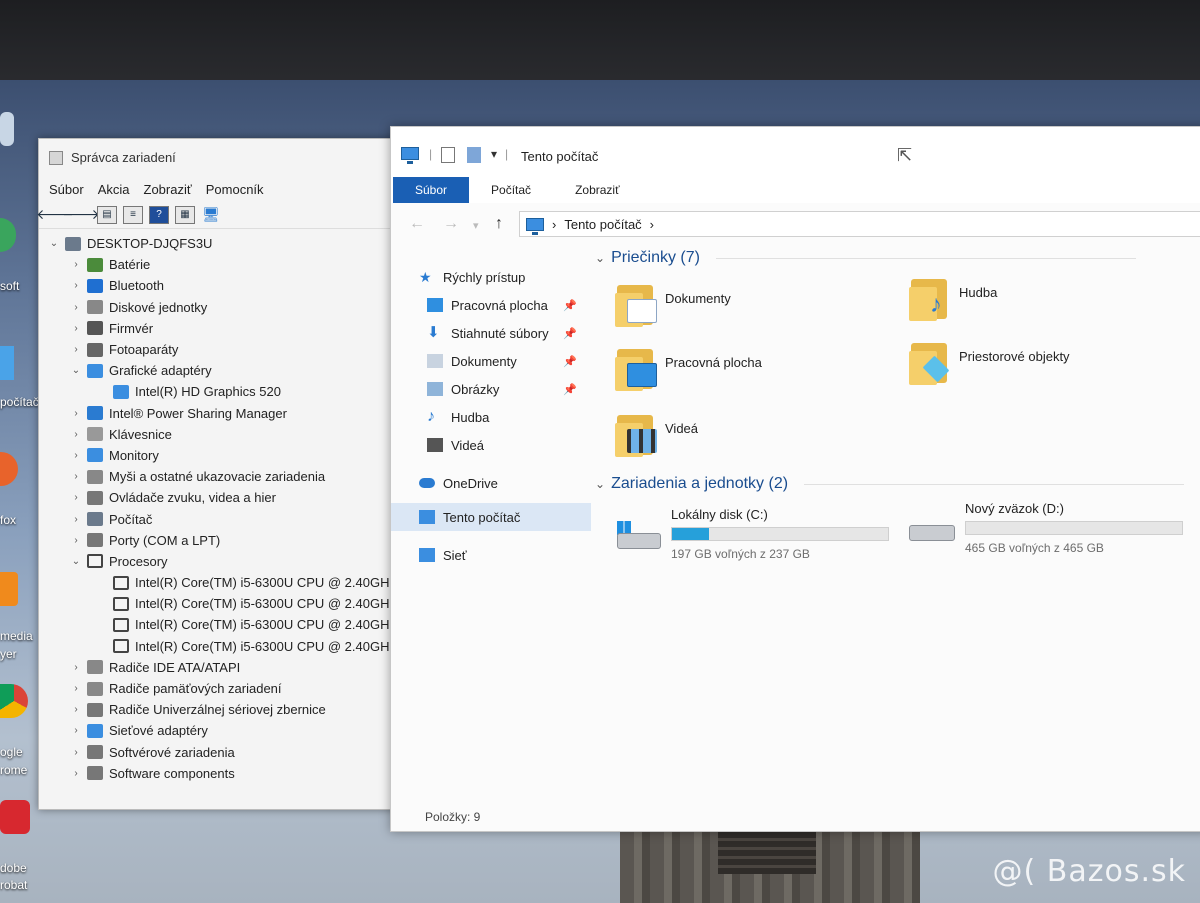 The height and width of the screenshot is (903, 1200). I want to click on folder-desktop: Pracovná plocha, so click(755, 371).